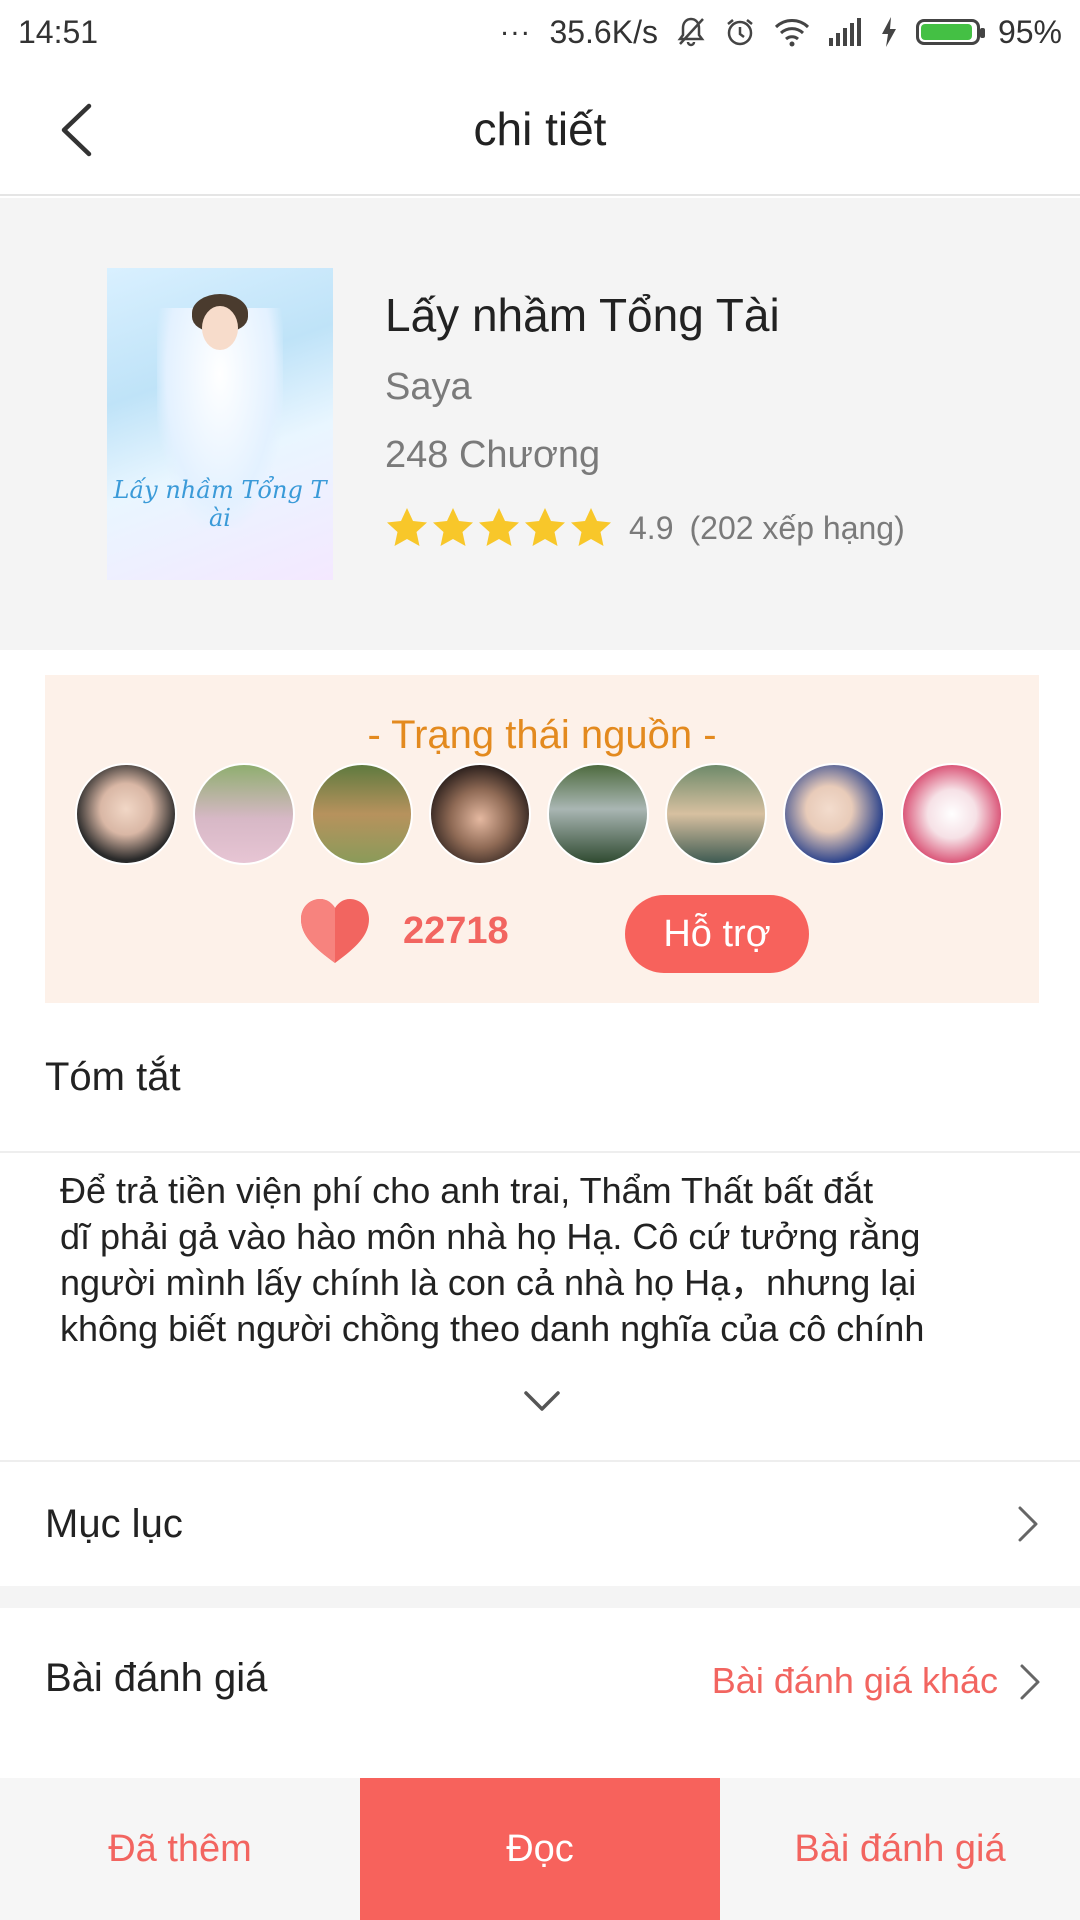 The height and width of the screenshot is (1920, 1080). What do you see at coordinates (156, 1678) in the screenshot?
I see `reviews-label: Bài đánh giá` at bounding box center [156, 1678].